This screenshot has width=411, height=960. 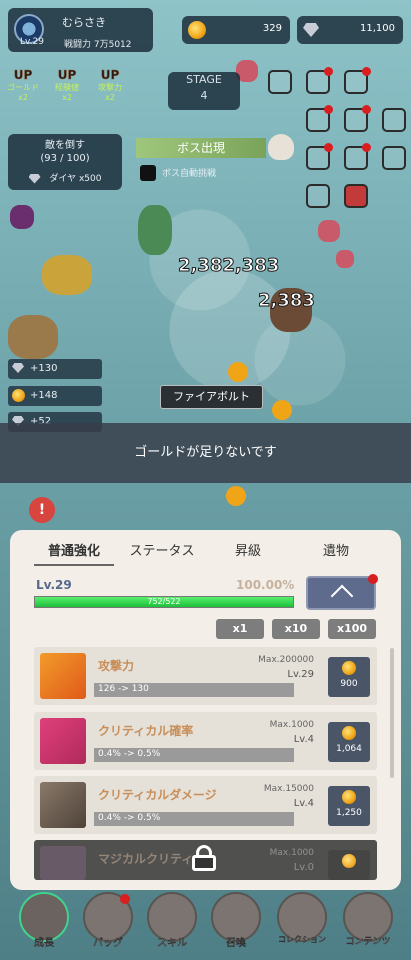 I want to click on nav-contents: コンテンツ, so click(x=368, y=919).